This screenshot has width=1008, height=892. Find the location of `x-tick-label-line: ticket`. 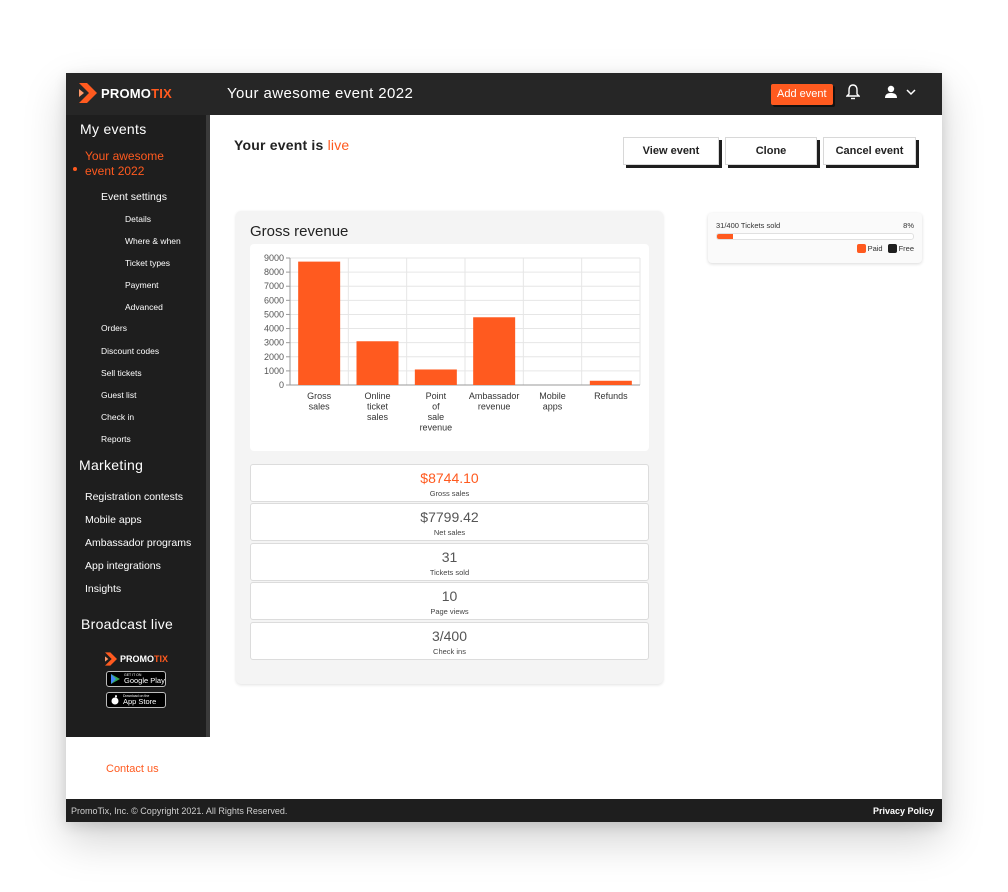

x-tick-label-line: ticket is located at coordinates (378, 407).